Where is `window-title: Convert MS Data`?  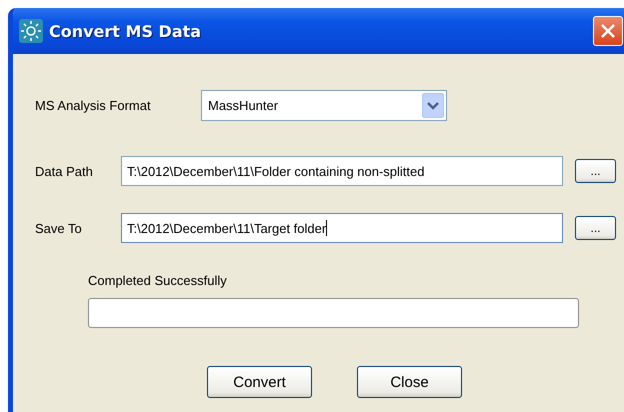 window-title: Convert MS Data is located at coordinates (125, 31).